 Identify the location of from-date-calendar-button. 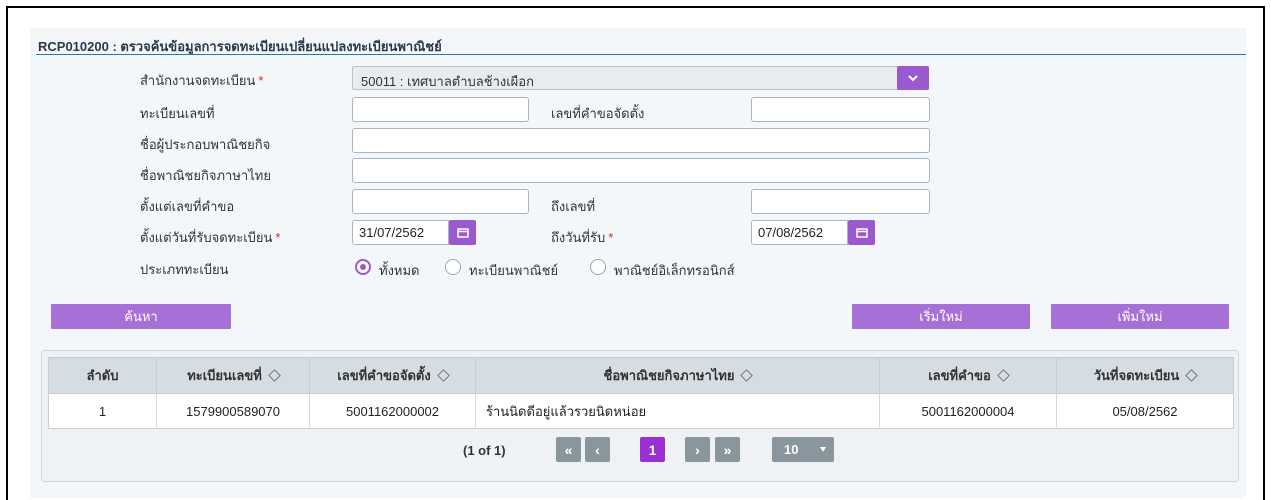
(462, 232).